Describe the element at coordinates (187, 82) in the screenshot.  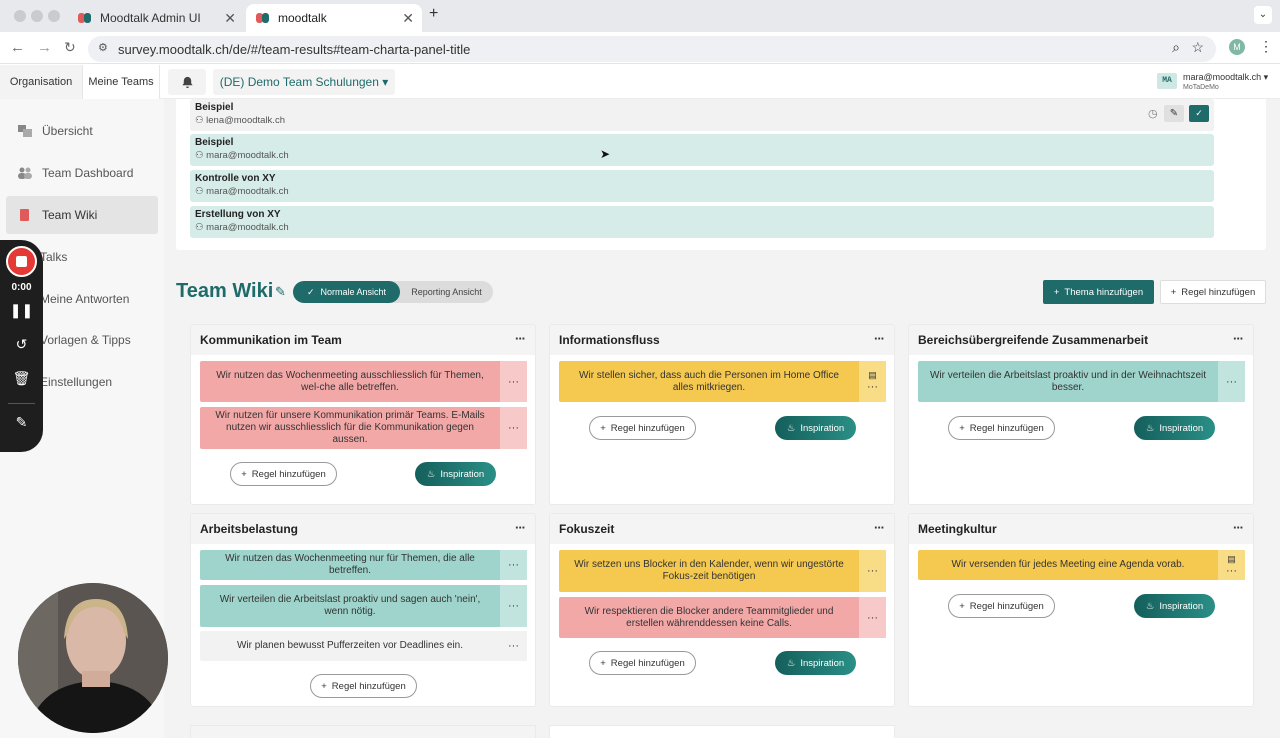
I see `notifications-bell-icon` at that location.